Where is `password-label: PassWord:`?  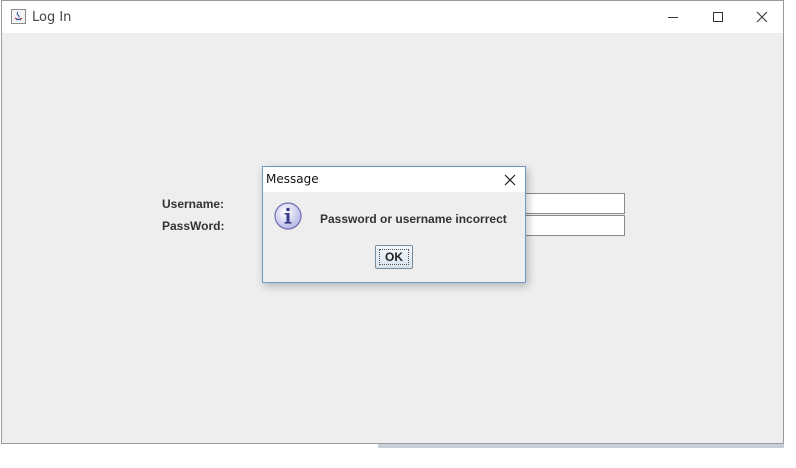
password-label: PassWord: is located at coordinates (193, 226).